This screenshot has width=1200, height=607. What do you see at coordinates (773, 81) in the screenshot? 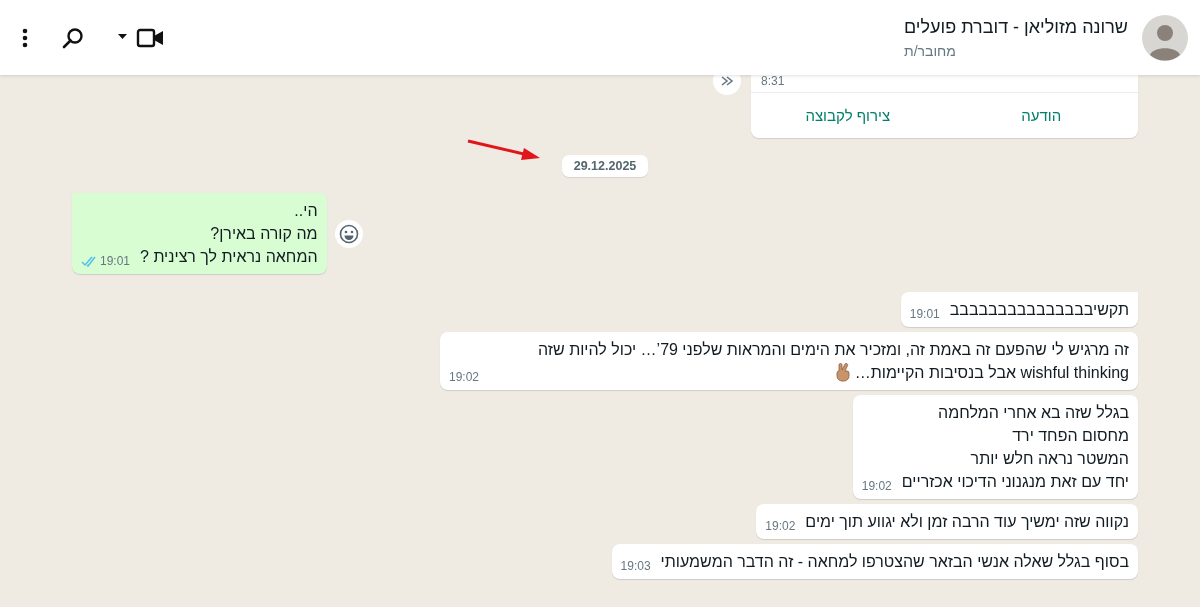
I see `message-time: 8:31` at bounding box center [773, 81].